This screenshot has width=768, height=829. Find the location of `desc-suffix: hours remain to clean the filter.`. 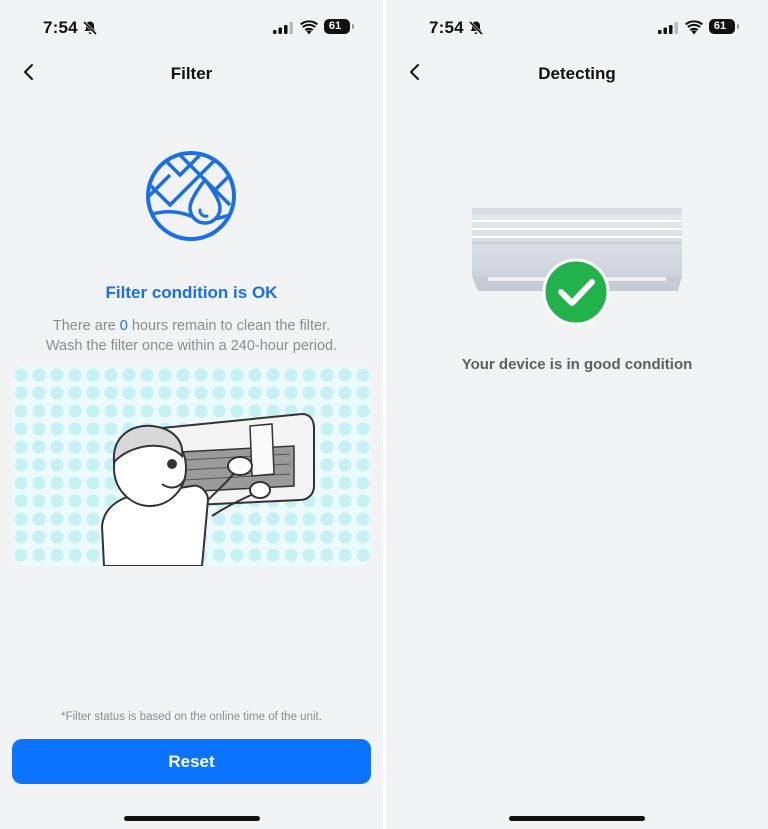

desc-suffix: hours remain to clean the filter. is located at coordinates (229, 326).